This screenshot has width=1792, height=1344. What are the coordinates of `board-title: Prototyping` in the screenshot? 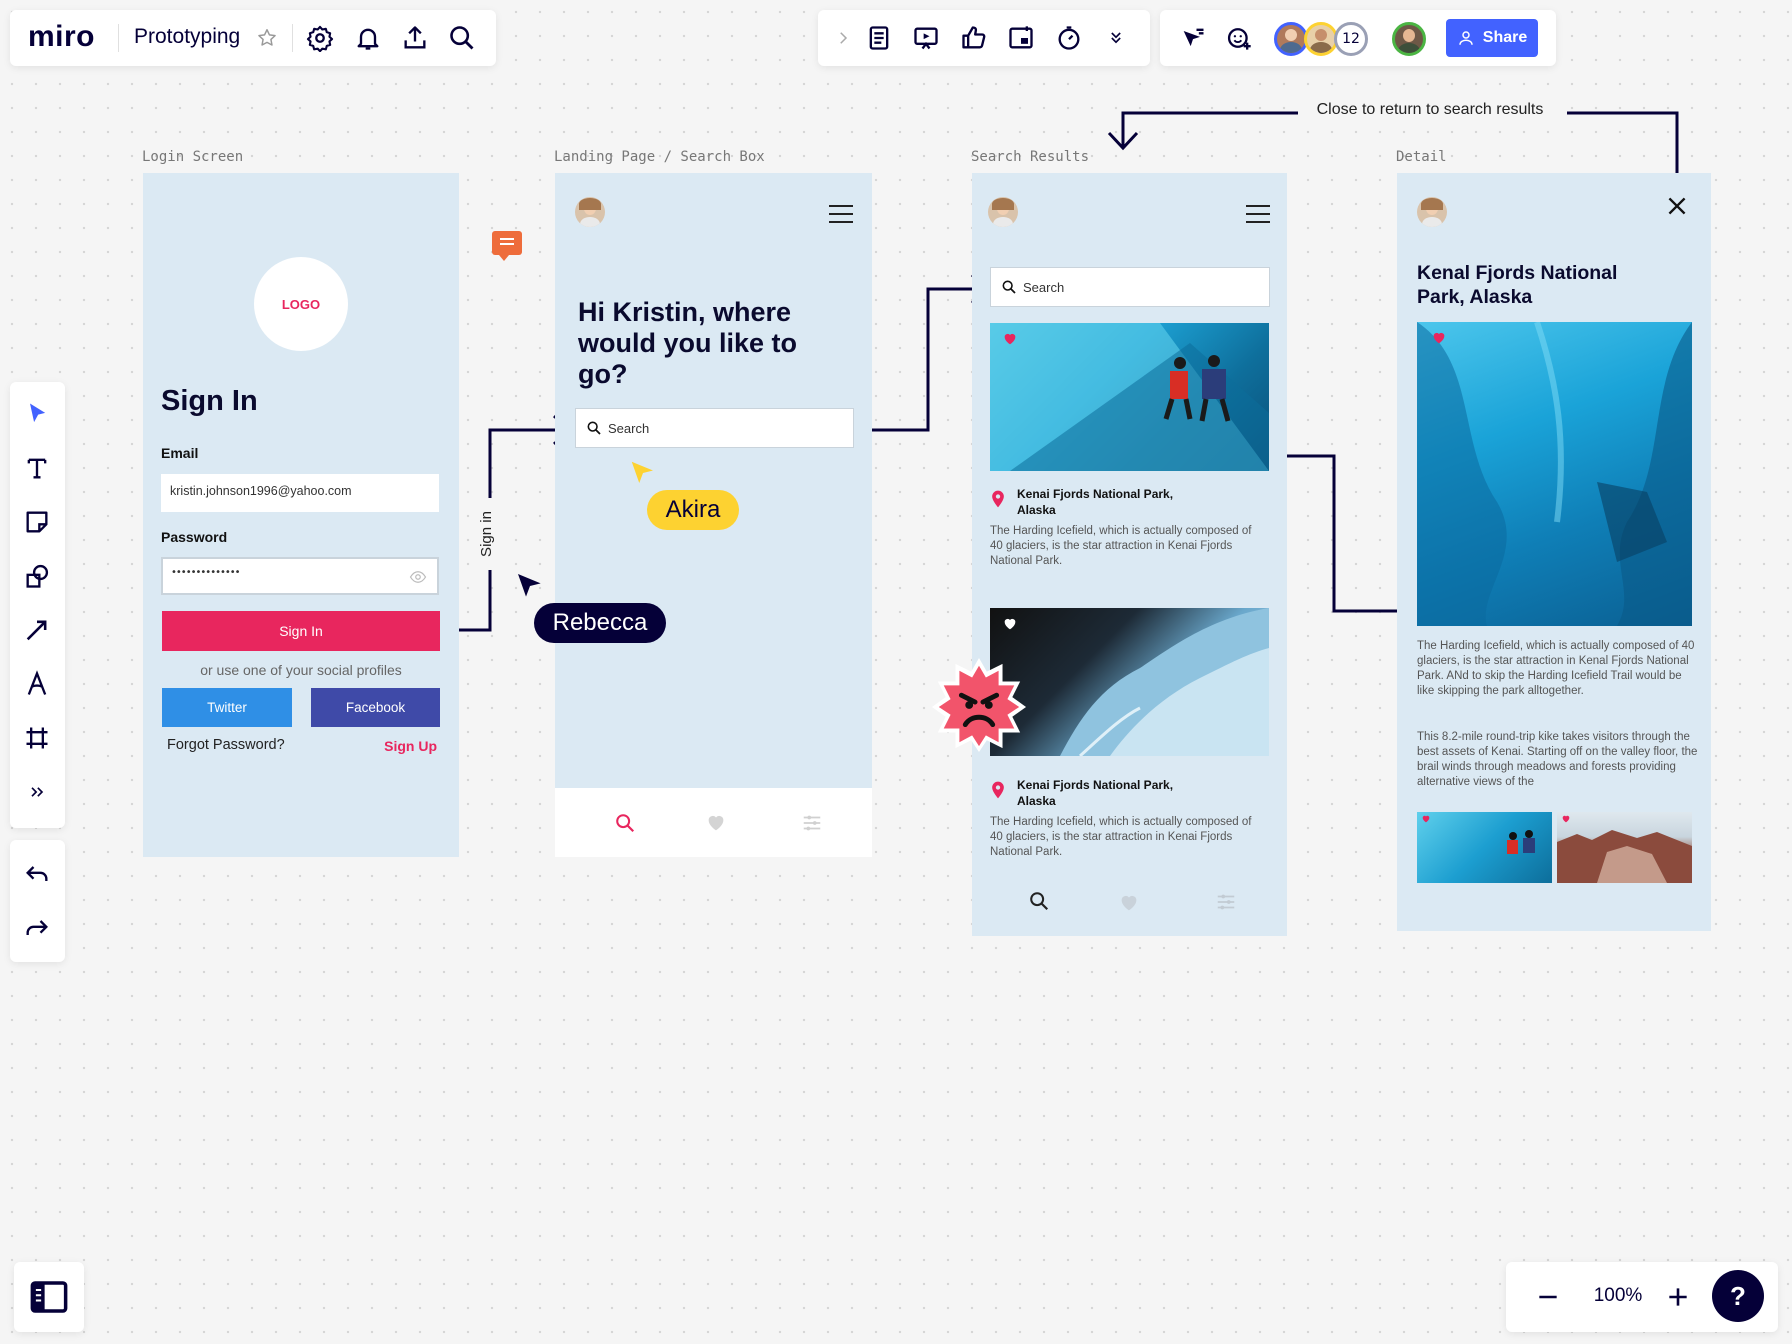 It's located at (187, 37).